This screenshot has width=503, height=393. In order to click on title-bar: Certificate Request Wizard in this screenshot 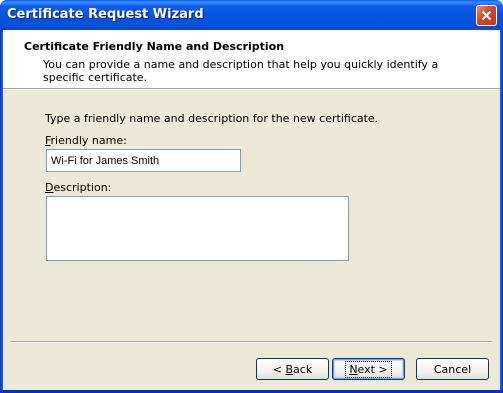, I will do `click(251, 15)`.